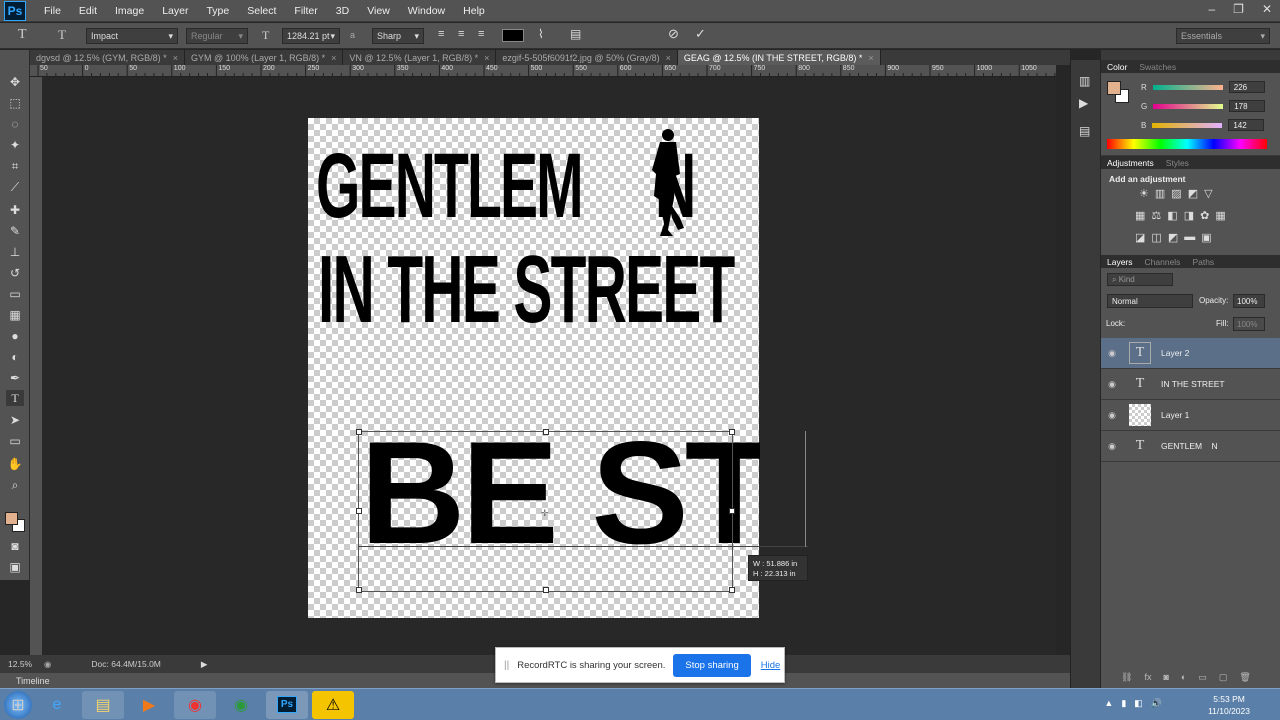  Describe the element at coordinates (441, 34) in the screenshot. I see `align-left-icon: ≡` at that location.